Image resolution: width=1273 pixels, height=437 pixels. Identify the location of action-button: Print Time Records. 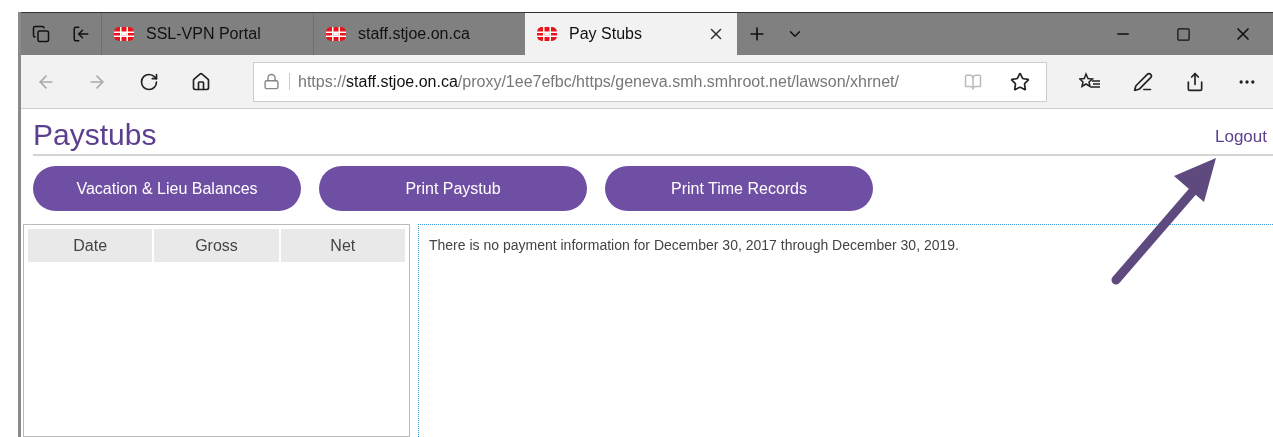
(739, 188).